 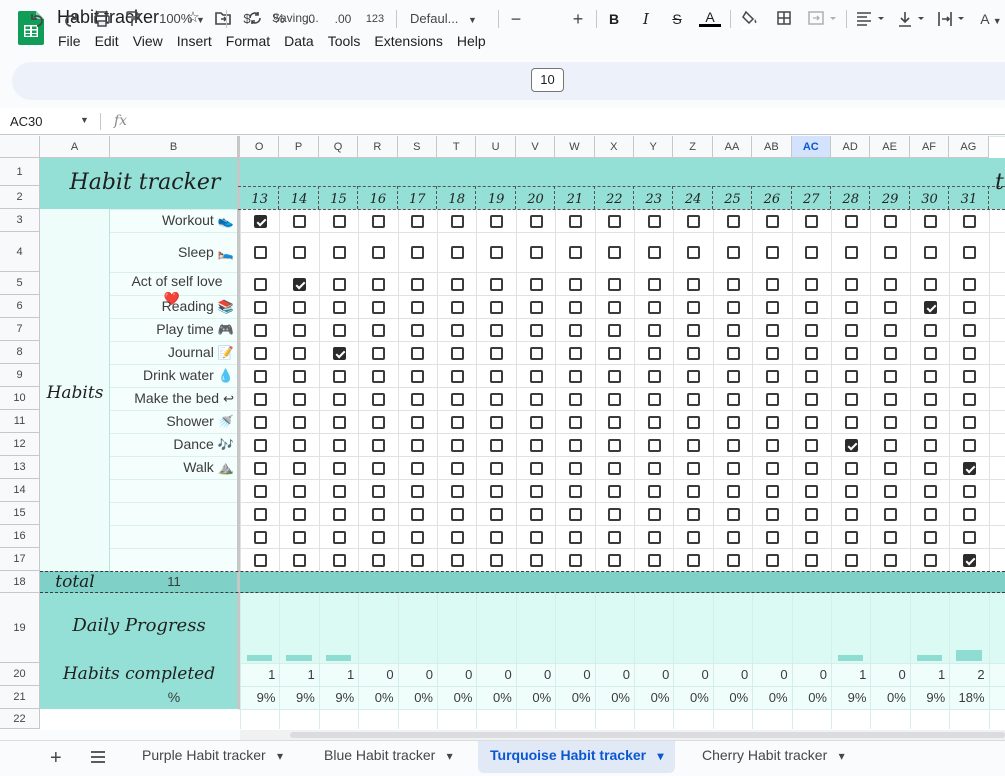 I want to click on row-header-9: 9, so click(x=20, y=375).